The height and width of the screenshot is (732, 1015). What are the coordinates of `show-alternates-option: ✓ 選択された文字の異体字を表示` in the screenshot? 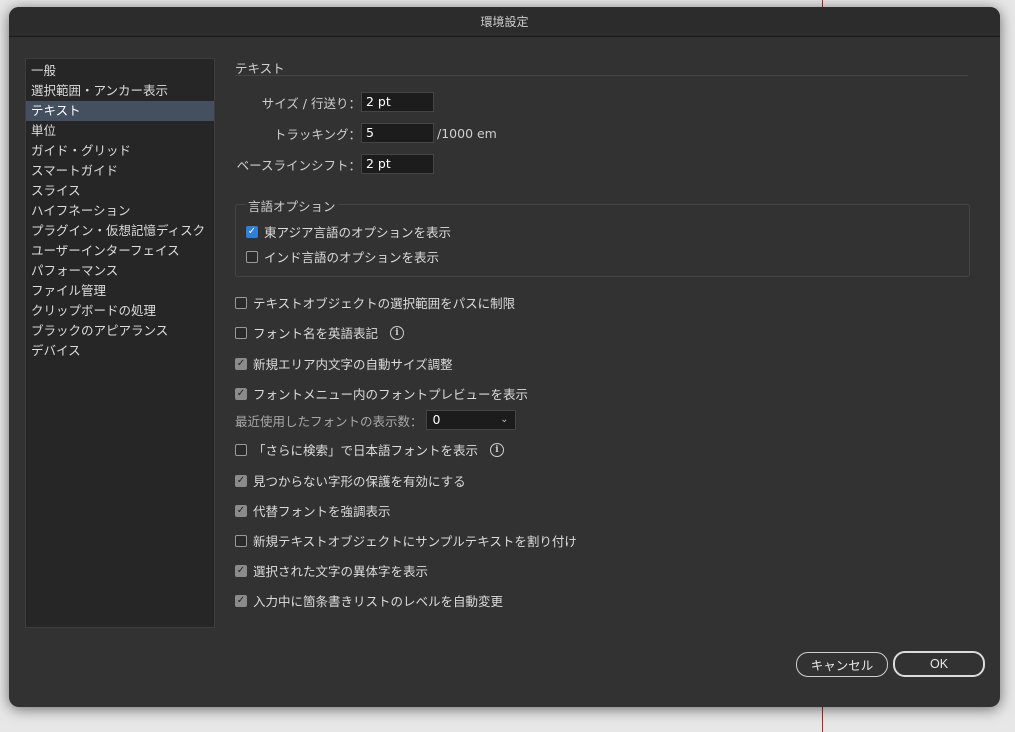 It's located at (331, 570).